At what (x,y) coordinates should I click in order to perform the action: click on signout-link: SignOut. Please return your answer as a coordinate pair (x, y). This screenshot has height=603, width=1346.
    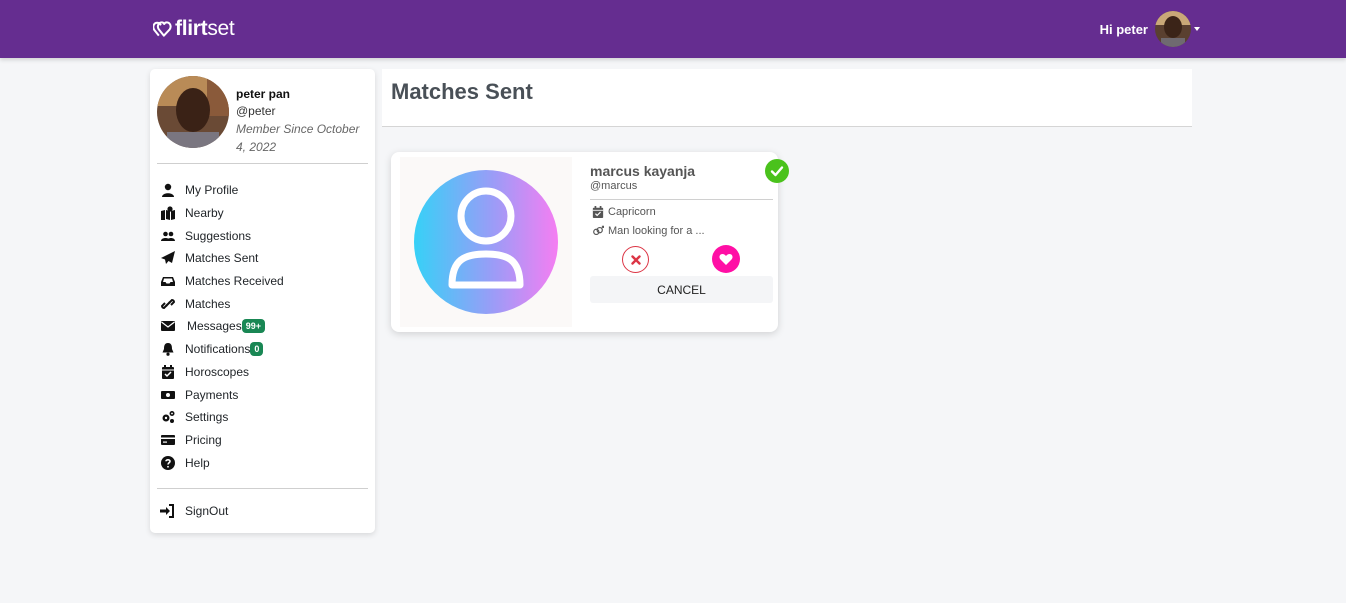
    Looking at the image, I should click on (194, 511).